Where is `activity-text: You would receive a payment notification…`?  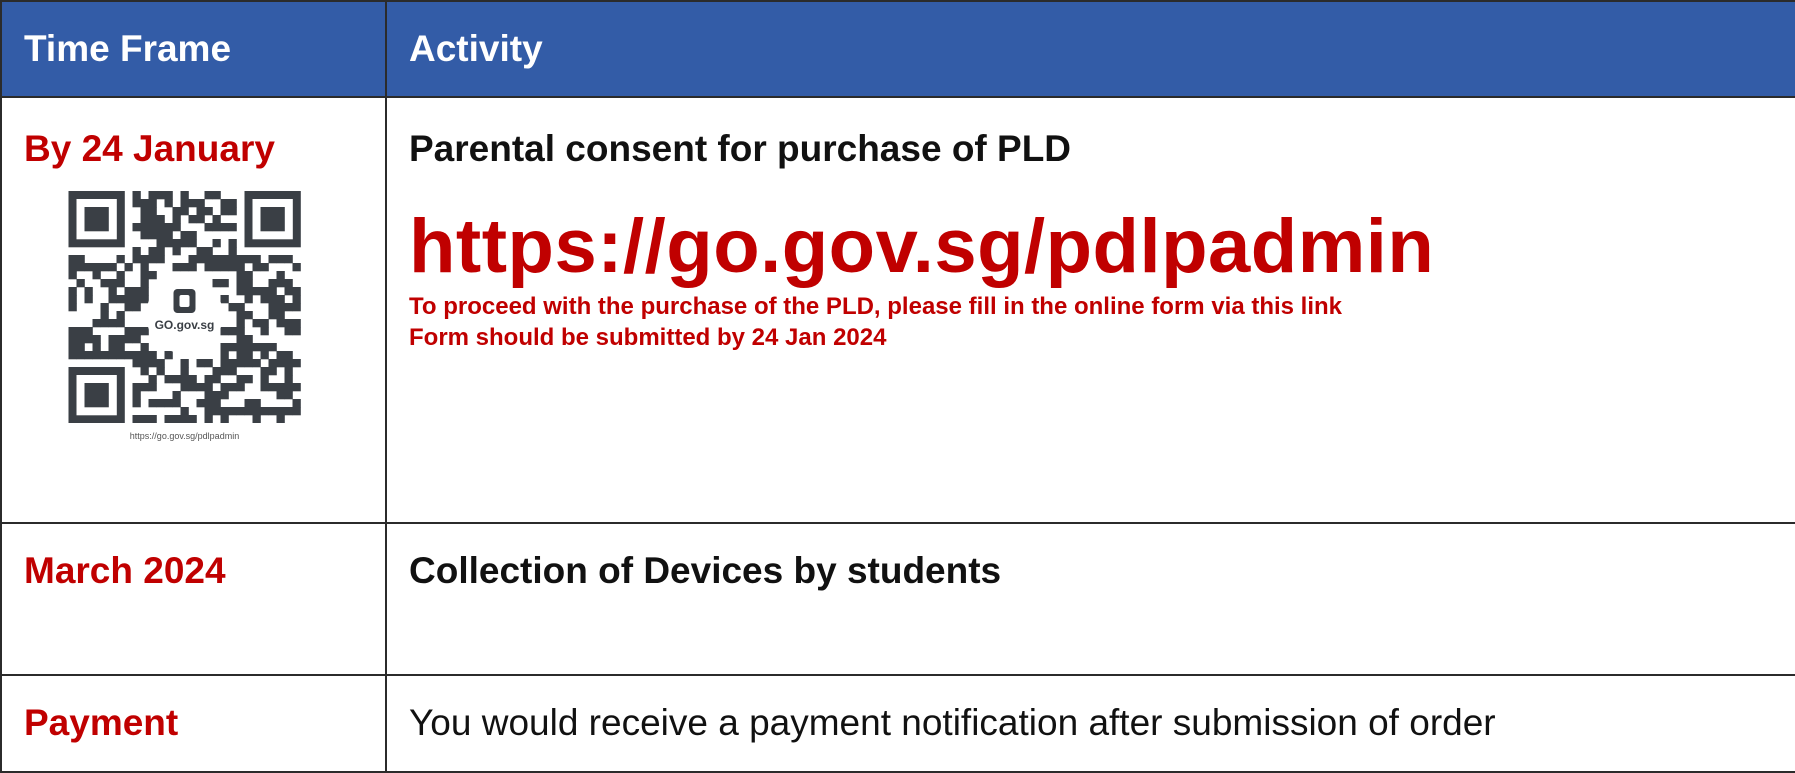
activity-text: You would receive a payment notification… is located at coordinates (952, 722).